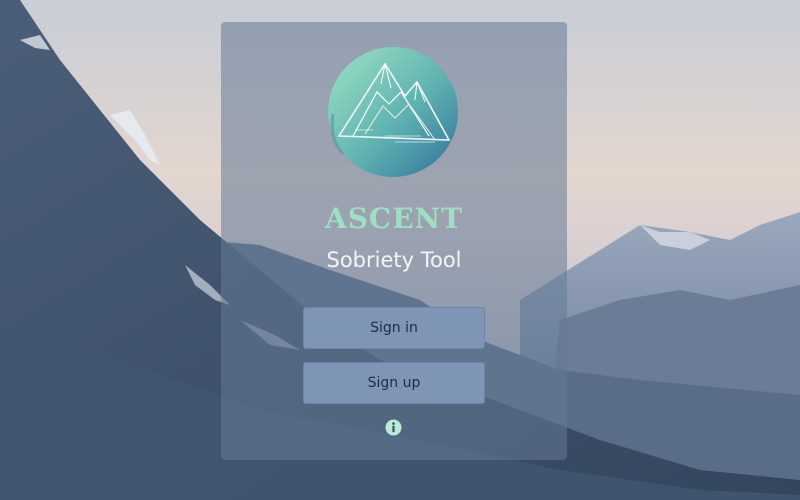 The width and height of the screenshot is (800, 500). I want to click on info-icon, so click(393, 427).